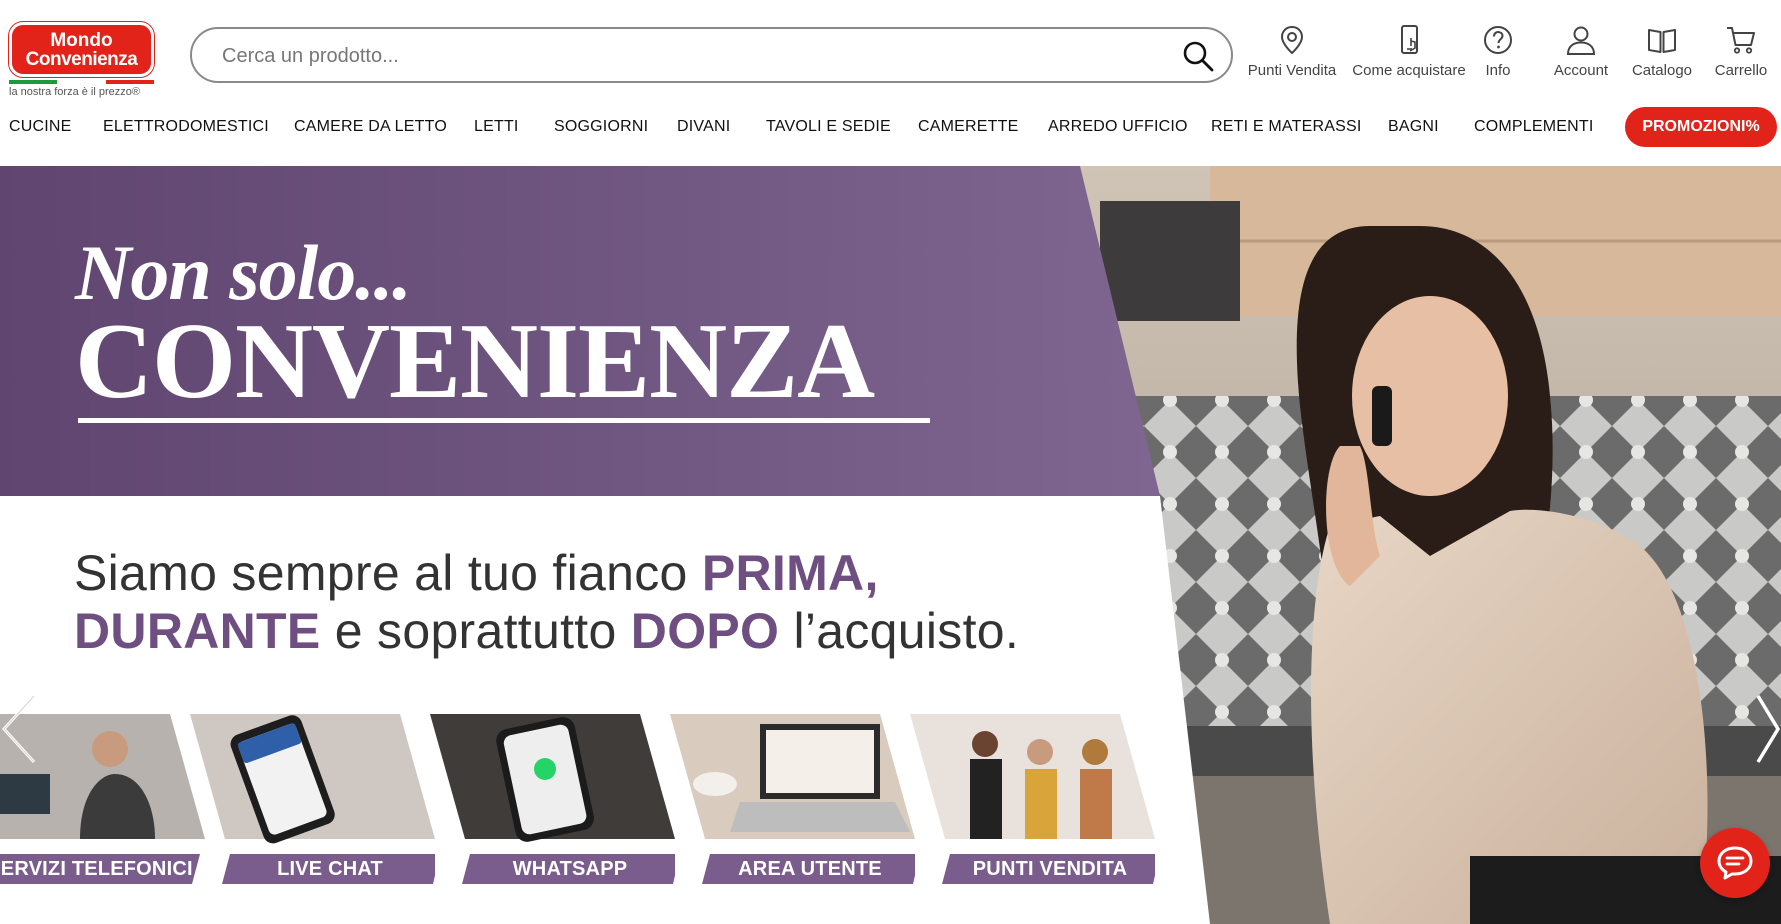 The width and height of the screenshot is (1781, 924). I want to click on tile-live-chat: LIVE CHAT, so click(312, 799).